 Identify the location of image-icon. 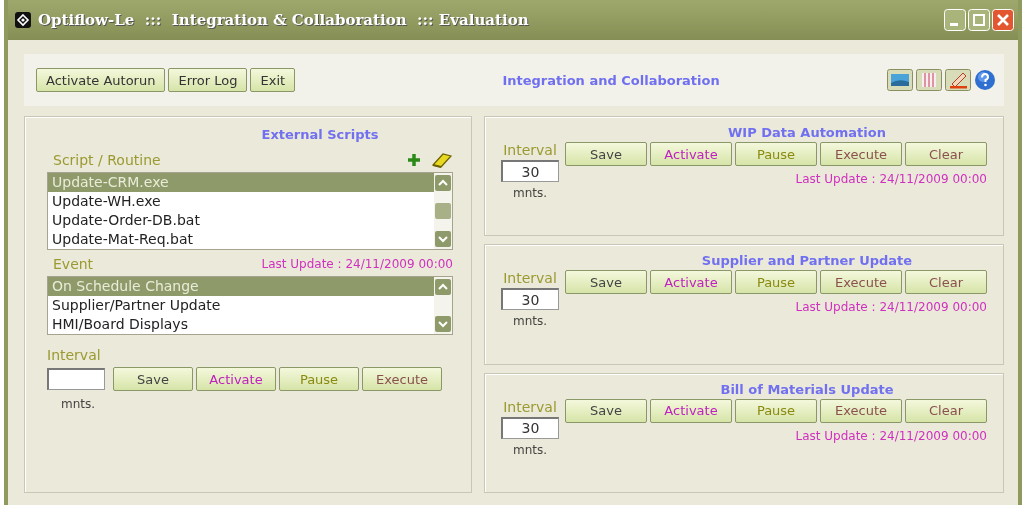
(900, 80).